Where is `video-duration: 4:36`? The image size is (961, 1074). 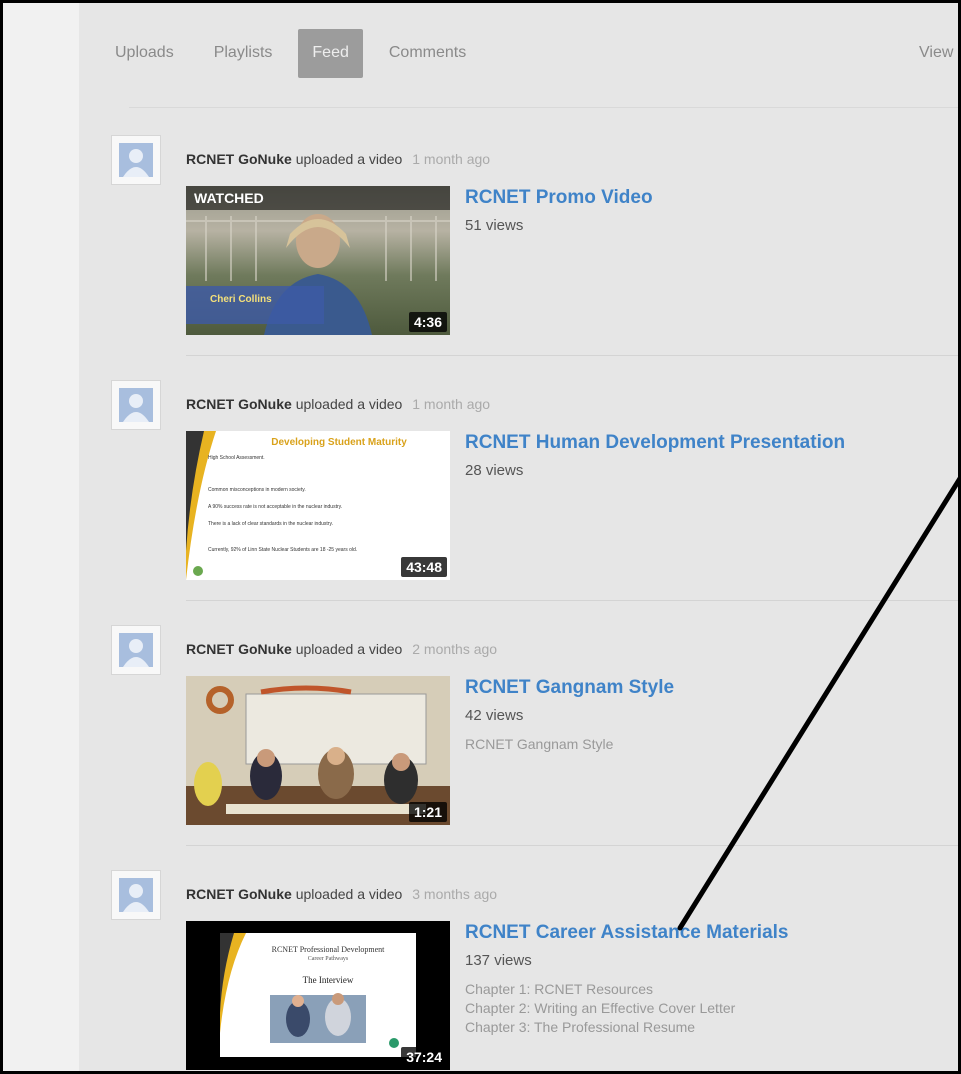 video-duration: 4:36 is located at coordinates (427, 322).